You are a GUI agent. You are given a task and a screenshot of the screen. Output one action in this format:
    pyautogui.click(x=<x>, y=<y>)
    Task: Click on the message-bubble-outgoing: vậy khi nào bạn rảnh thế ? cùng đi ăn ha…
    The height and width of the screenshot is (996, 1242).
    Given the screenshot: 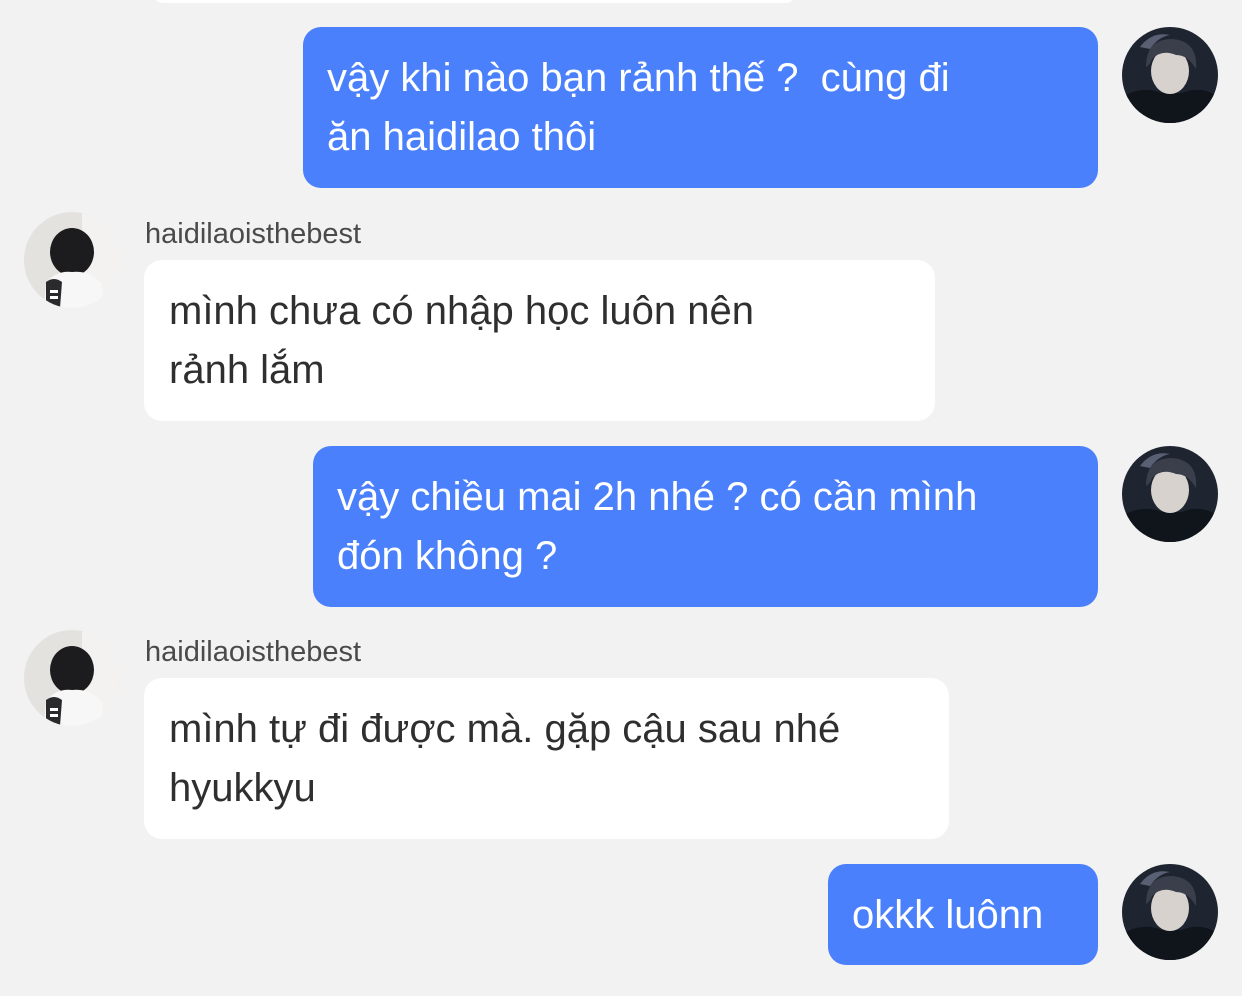 What is the action you would take?
    pyautogui.click(x=700, y=107)
    